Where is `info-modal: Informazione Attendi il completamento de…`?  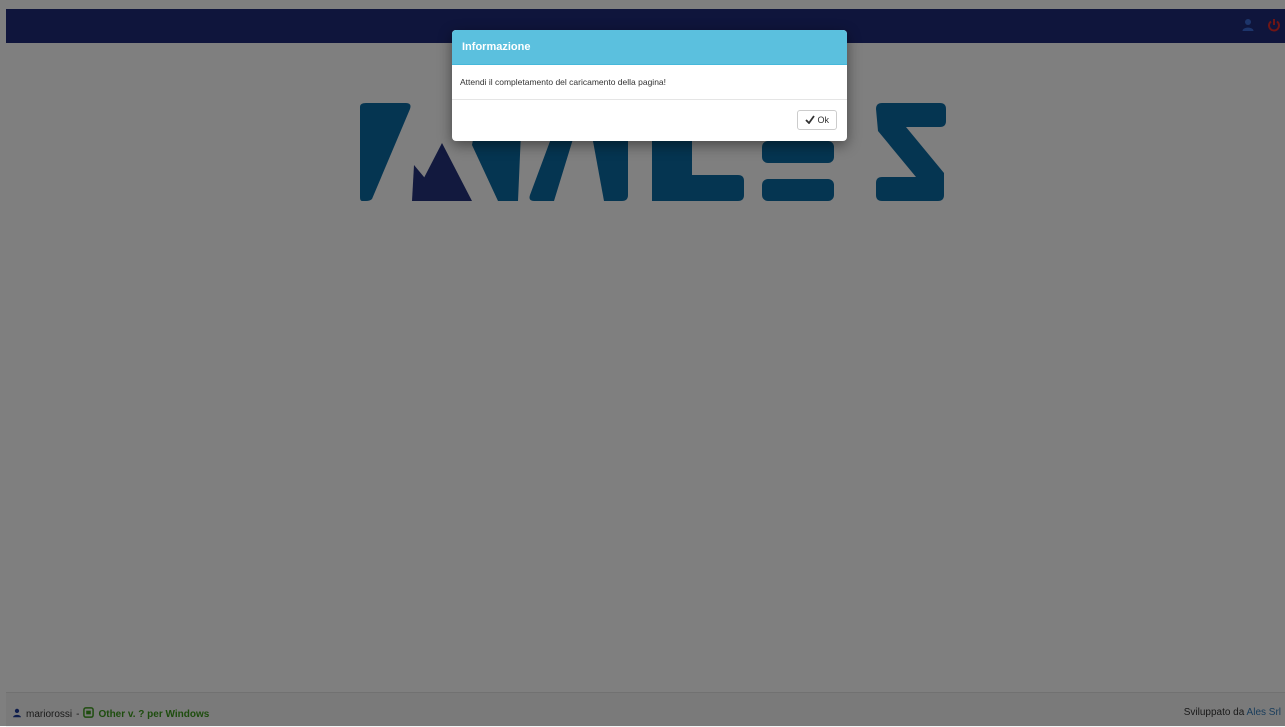 info-modal: Informazione Attendi il completamento de… is located at coordinates (649, 85).